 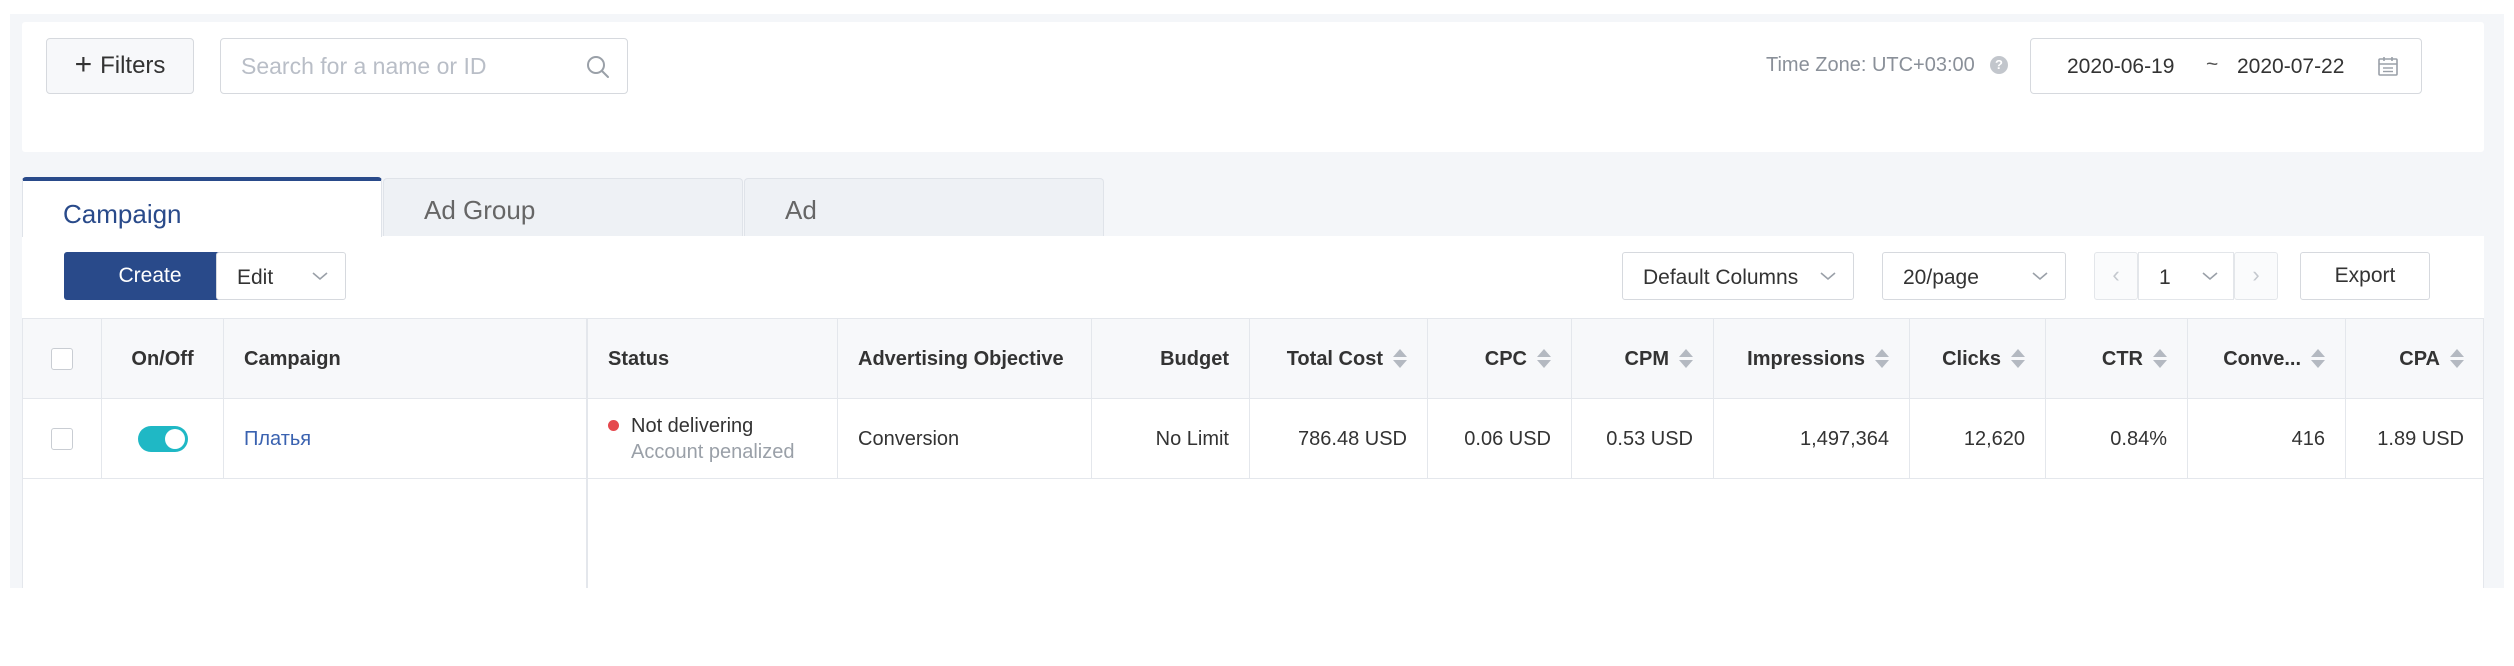 I want to click on tab-ad: Ad, so click(x=924, y=207).